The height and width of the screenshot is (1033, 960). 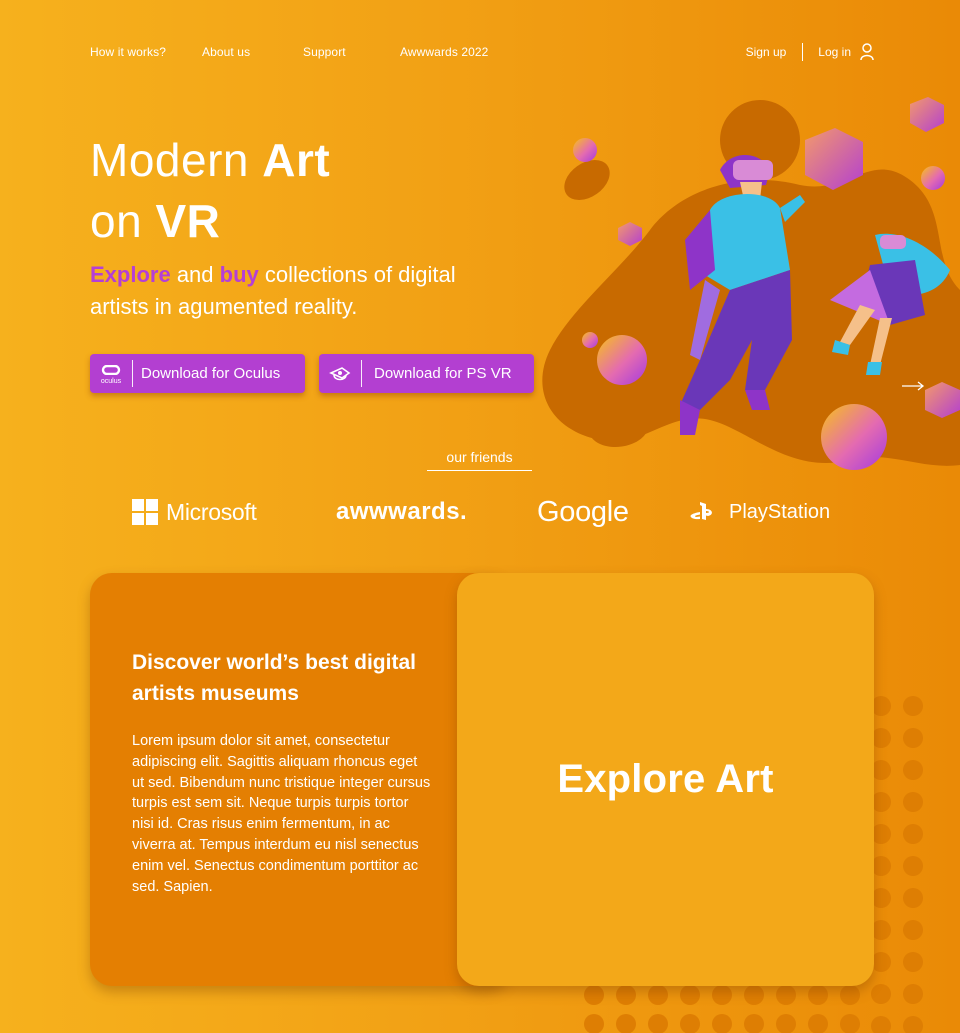 I want to click on download-psvr-label: Download for PS VR, so click(x=443, y=373).